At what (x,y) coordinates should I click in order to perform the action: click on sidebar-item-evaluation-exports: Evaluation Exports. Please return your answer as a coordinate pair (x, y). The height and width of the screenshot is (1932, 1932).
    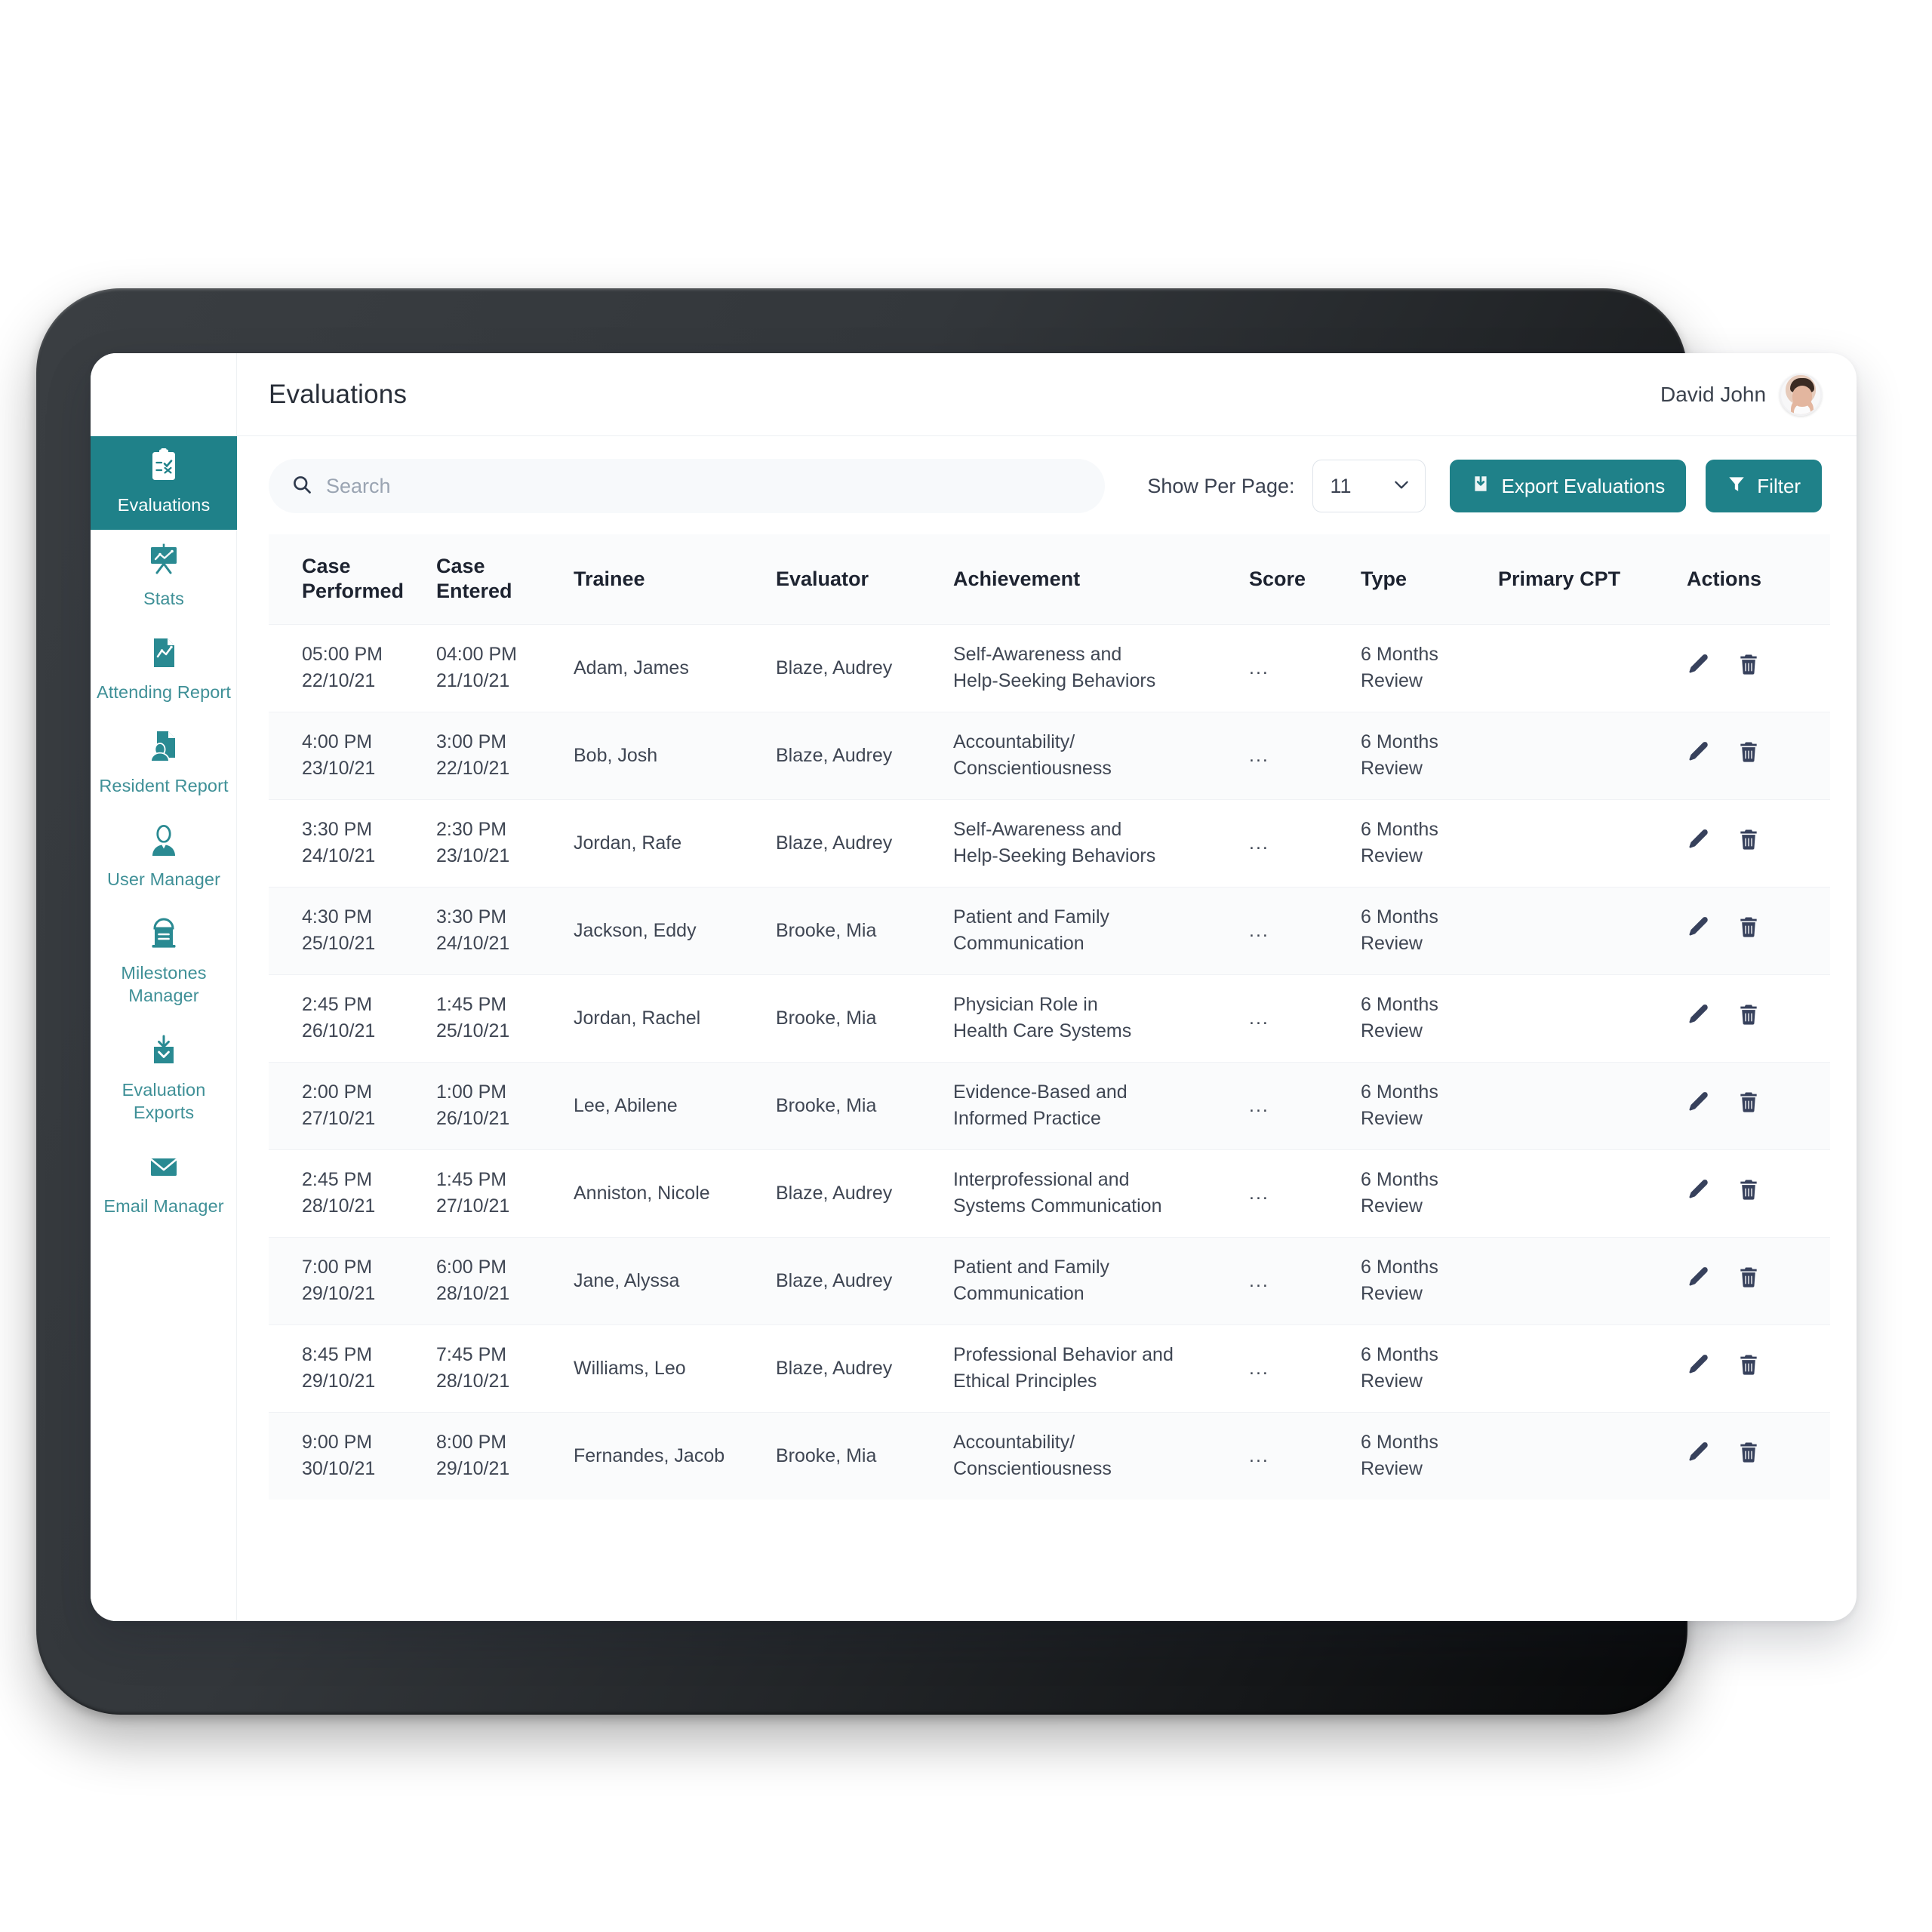
    Looking at the image, I should click on (164, 1079).